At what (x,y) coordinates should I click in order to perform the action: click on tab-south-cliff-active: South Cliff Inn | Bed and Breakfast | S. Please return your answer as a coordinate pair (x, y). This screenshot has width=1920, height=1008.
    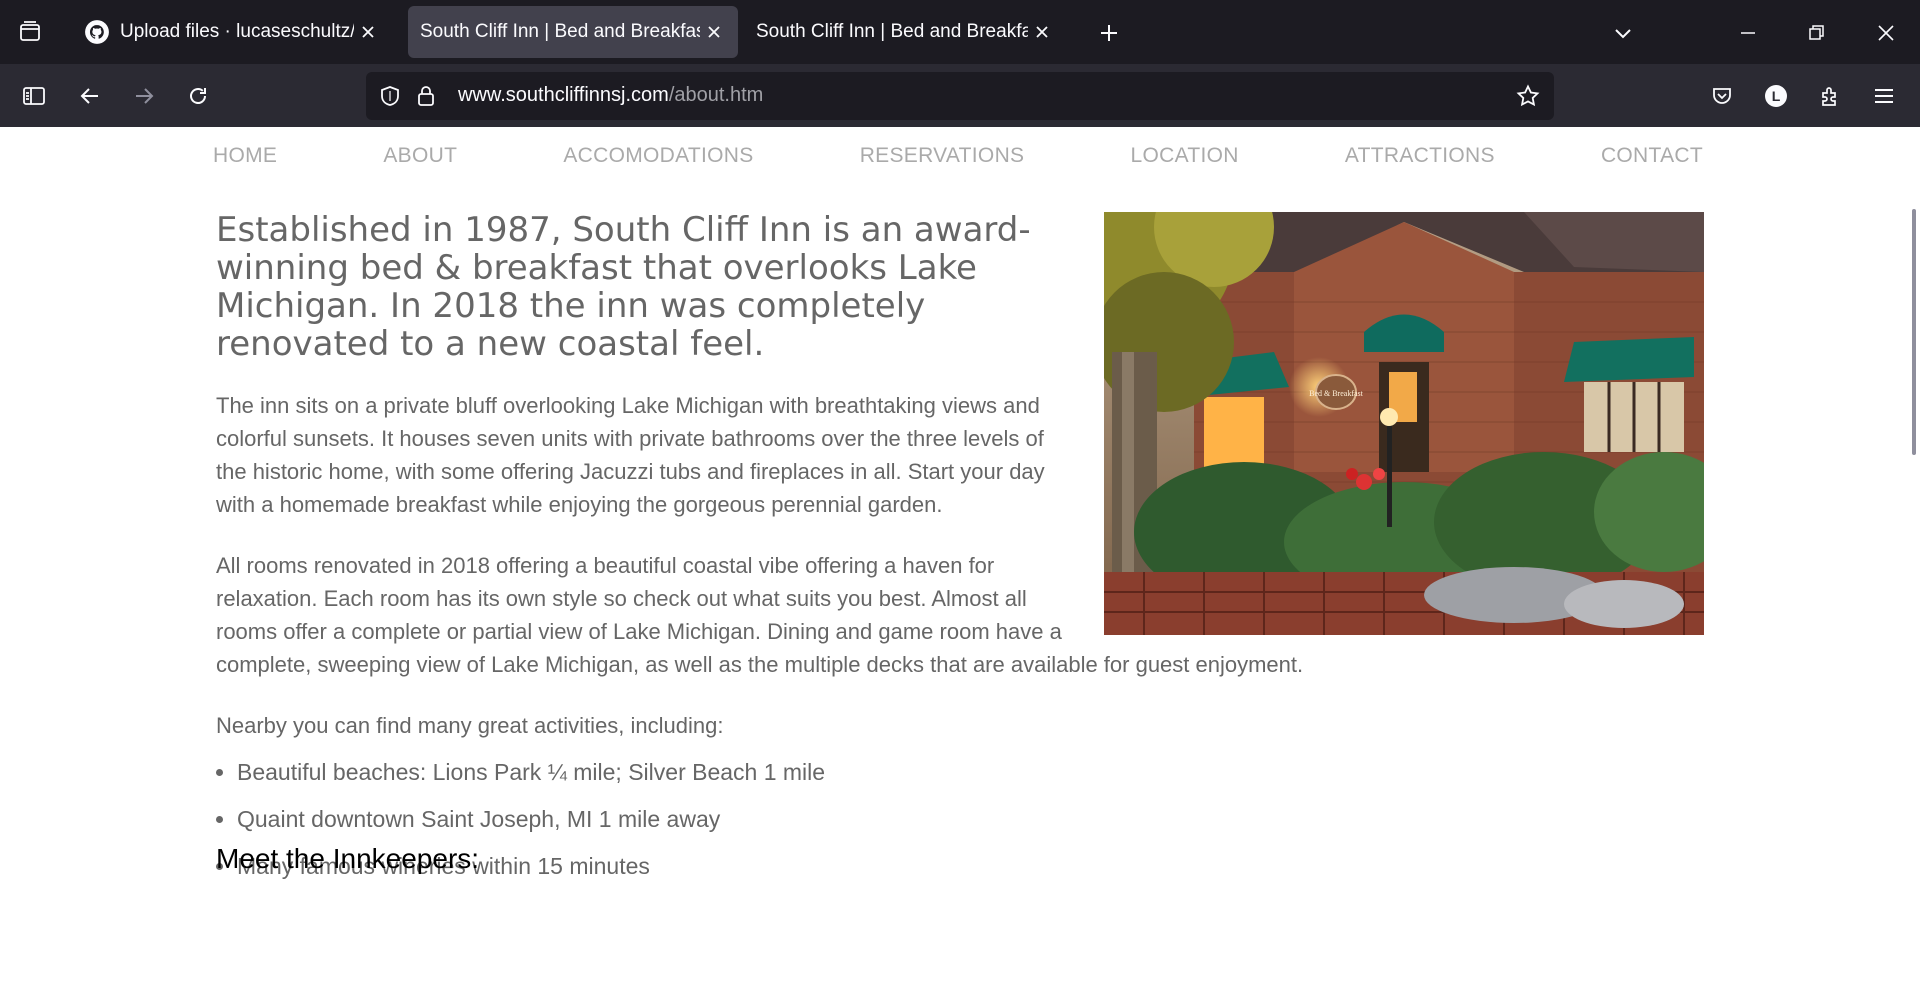
    Looking at the image, I should click on (573, 32).